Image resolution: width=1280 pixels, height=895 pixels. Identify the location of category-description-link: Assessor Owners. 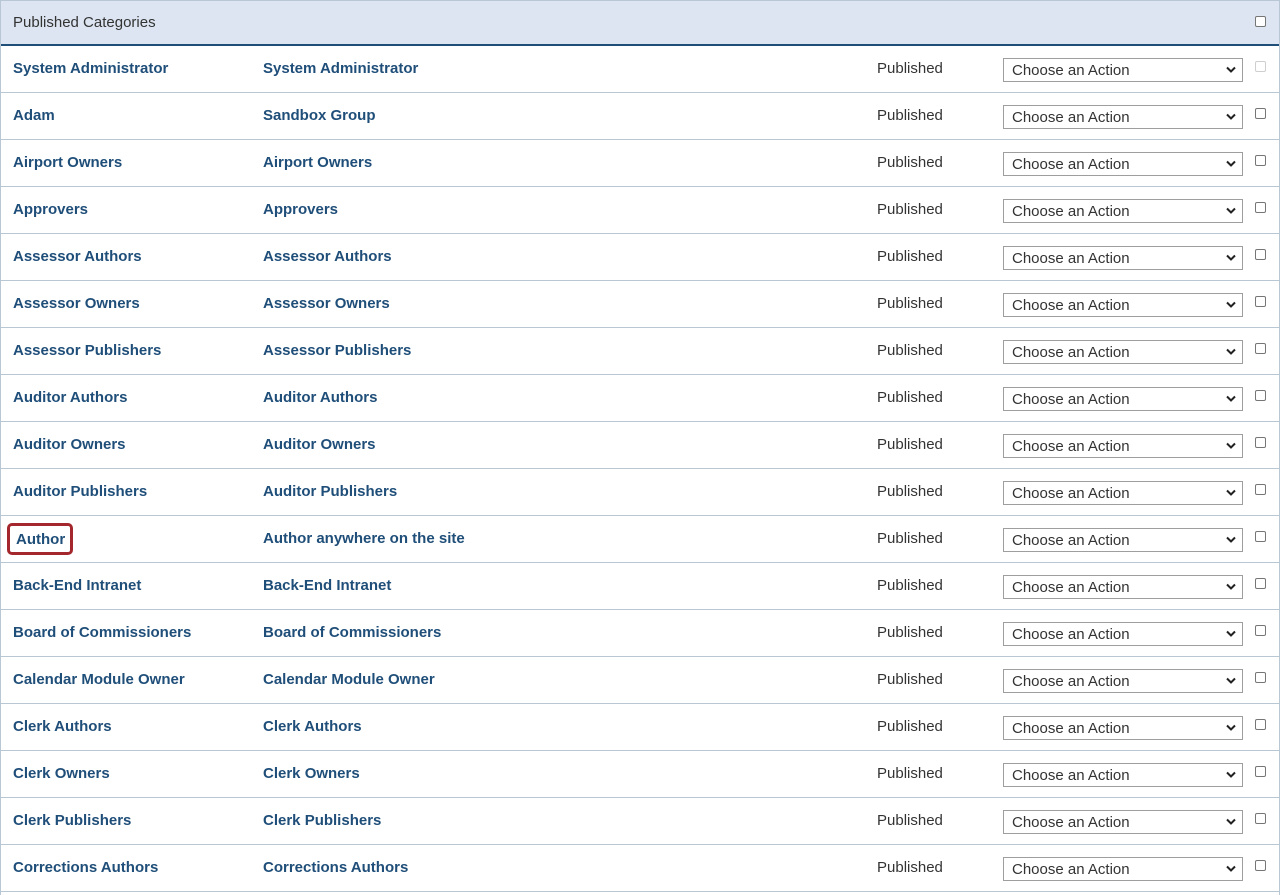
(326, 303).